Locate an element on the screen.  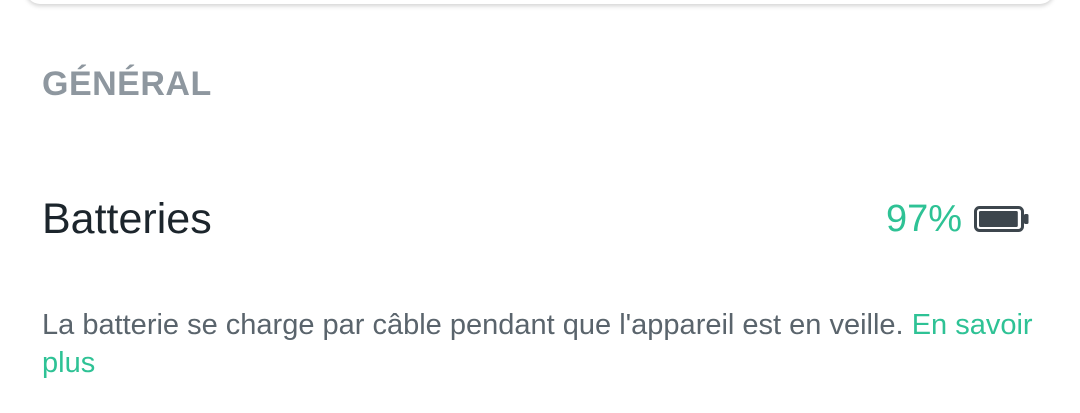
section-header-general: GÉNÉRAL is located at coordinates (127, 84).